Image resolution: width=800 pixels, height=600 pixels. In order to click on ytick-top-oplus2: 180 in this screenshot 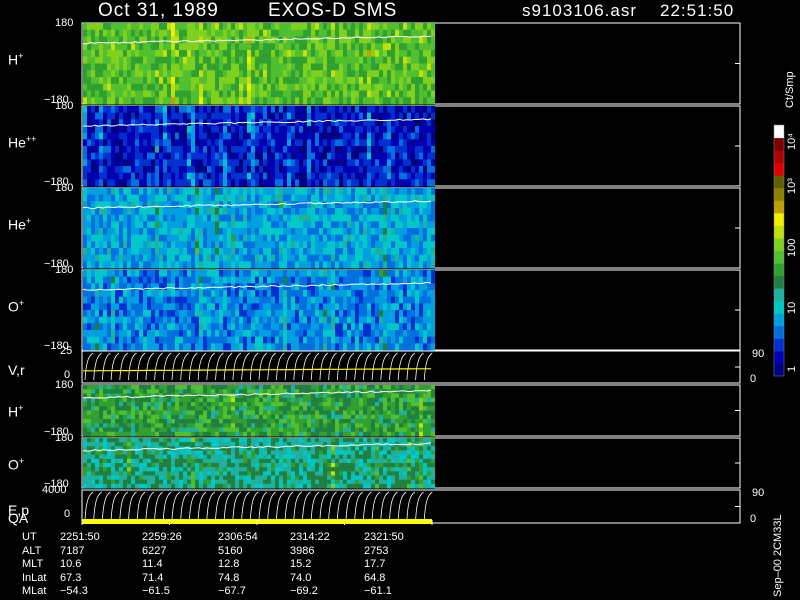, I will do `click(64, 438)`.